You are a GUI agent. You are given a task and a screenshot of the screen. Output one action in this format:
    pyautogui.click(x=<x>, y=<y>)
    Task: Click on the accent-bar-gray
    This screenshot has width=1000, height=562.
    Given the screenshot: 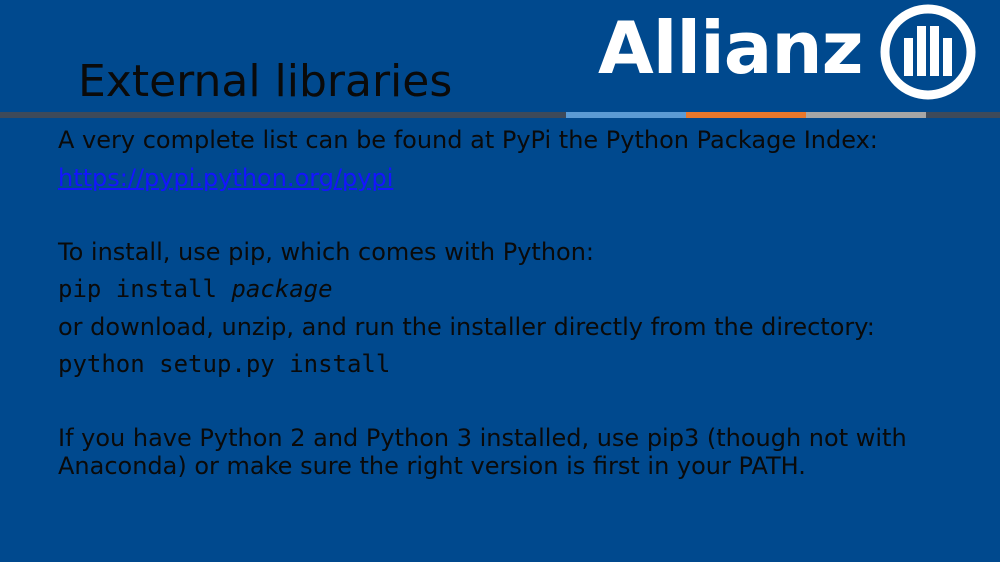 What is the action you would take?
    pyautogui.click(x=866, y=115)
    